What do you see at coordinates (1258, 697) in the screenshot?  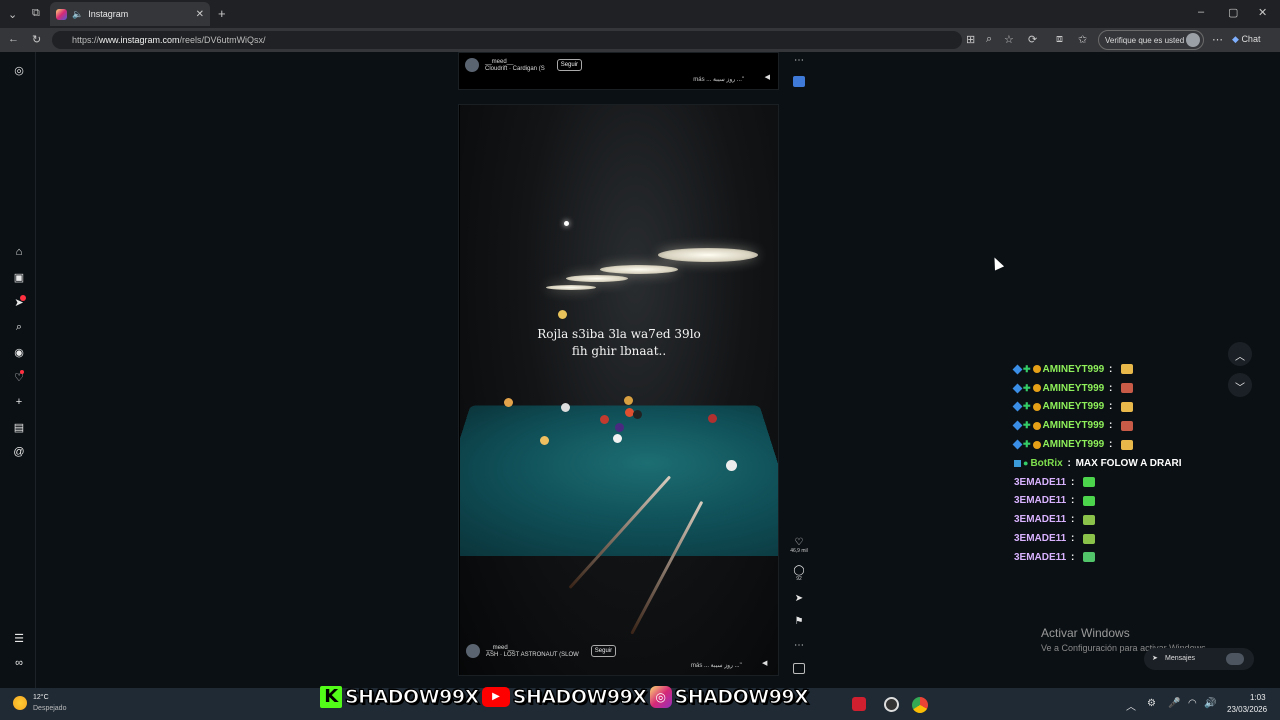 I see `clock-time: 1:03` at bounding box center [1258, 697].